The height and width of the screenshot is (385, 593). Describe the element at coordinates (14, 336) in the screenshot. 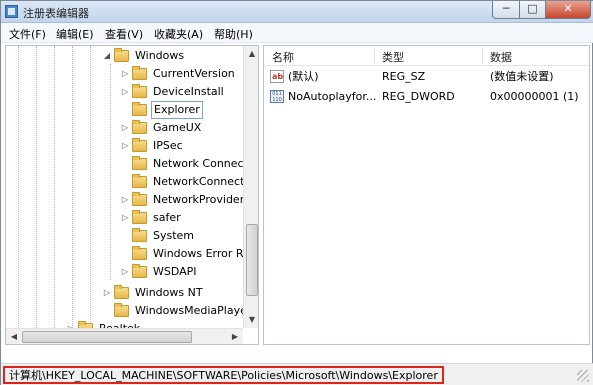

I see `scroll-left-arrow-icon: ◀` at that location.